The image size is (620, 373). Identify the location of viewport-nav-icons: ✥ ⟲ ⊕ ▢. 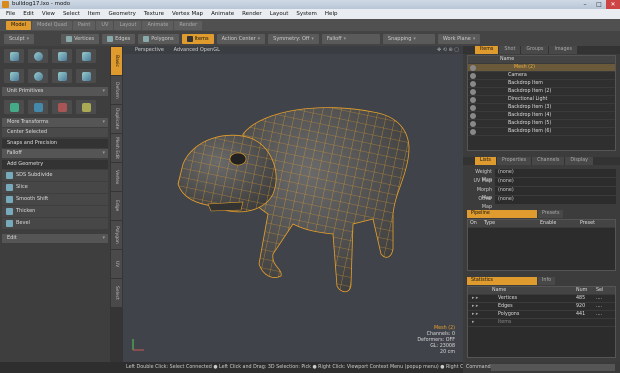
(448, 50).